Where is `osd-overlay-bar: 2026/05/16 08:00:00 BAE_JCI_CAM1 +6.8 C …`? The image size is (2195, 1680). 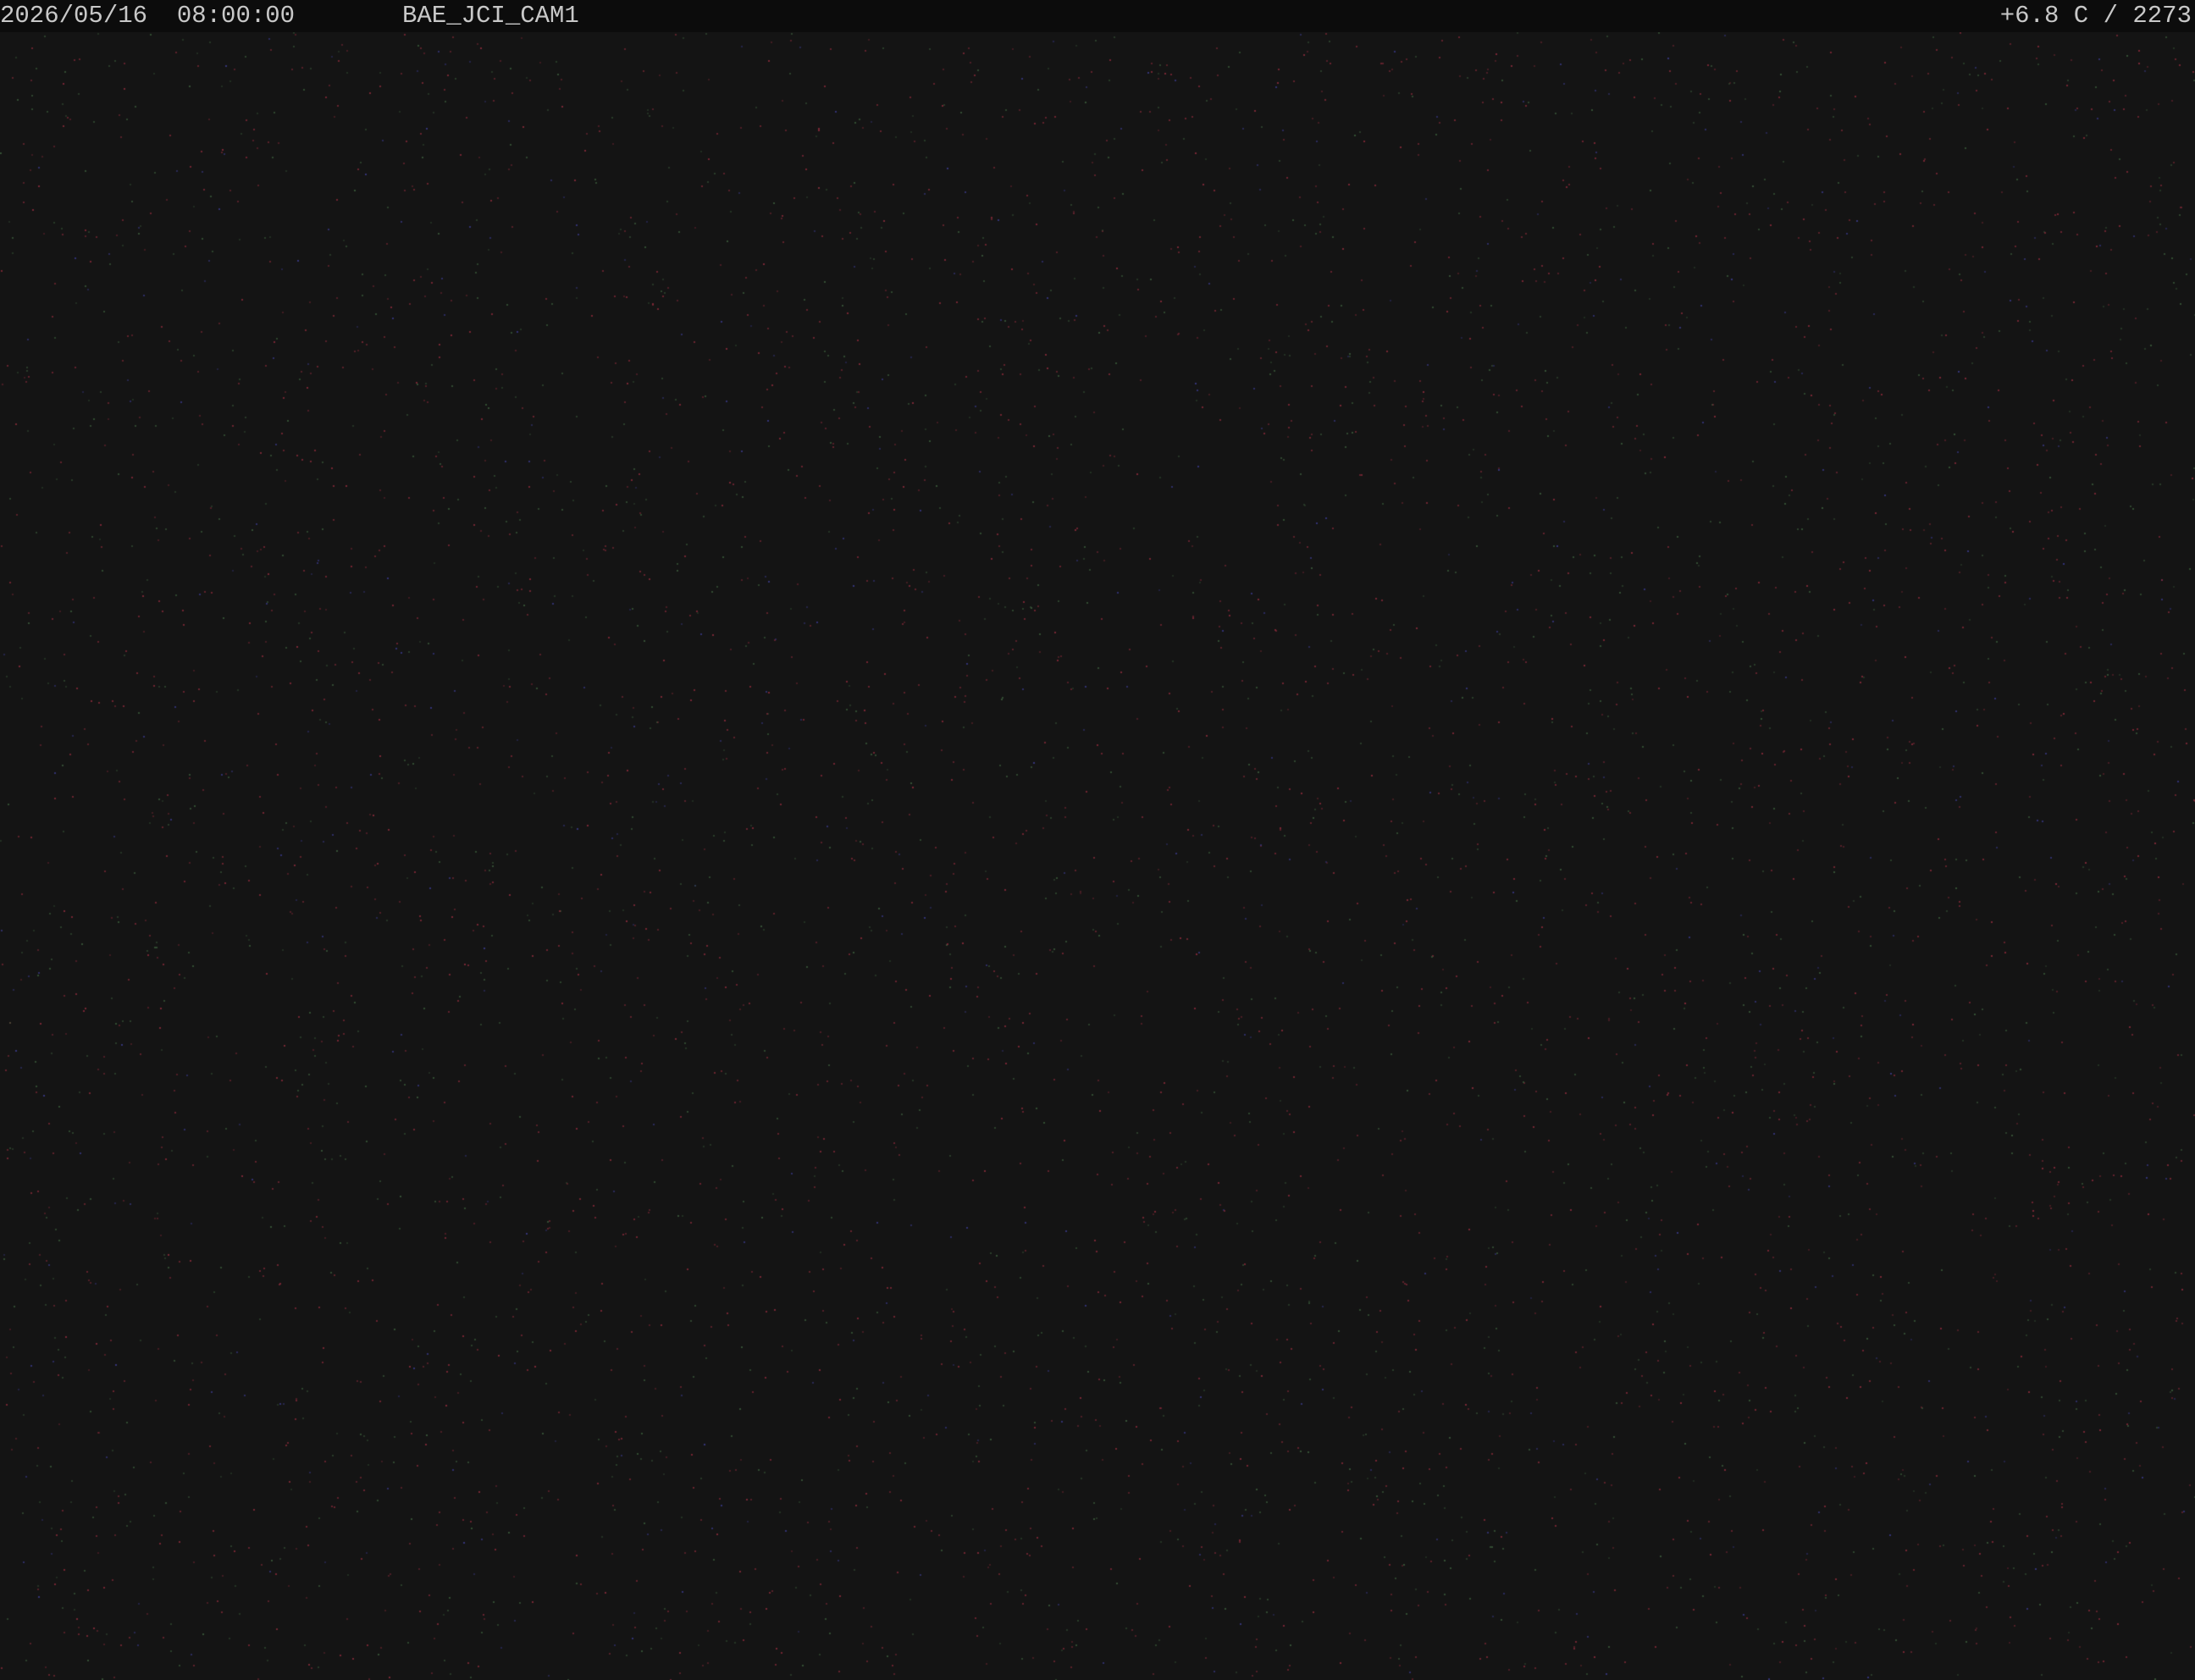
osd-overlay-bar: 2026/05/16 08:00:00 BAE_JCI_CAM1 +6.8 C … is located at coordinates (1097, 16).